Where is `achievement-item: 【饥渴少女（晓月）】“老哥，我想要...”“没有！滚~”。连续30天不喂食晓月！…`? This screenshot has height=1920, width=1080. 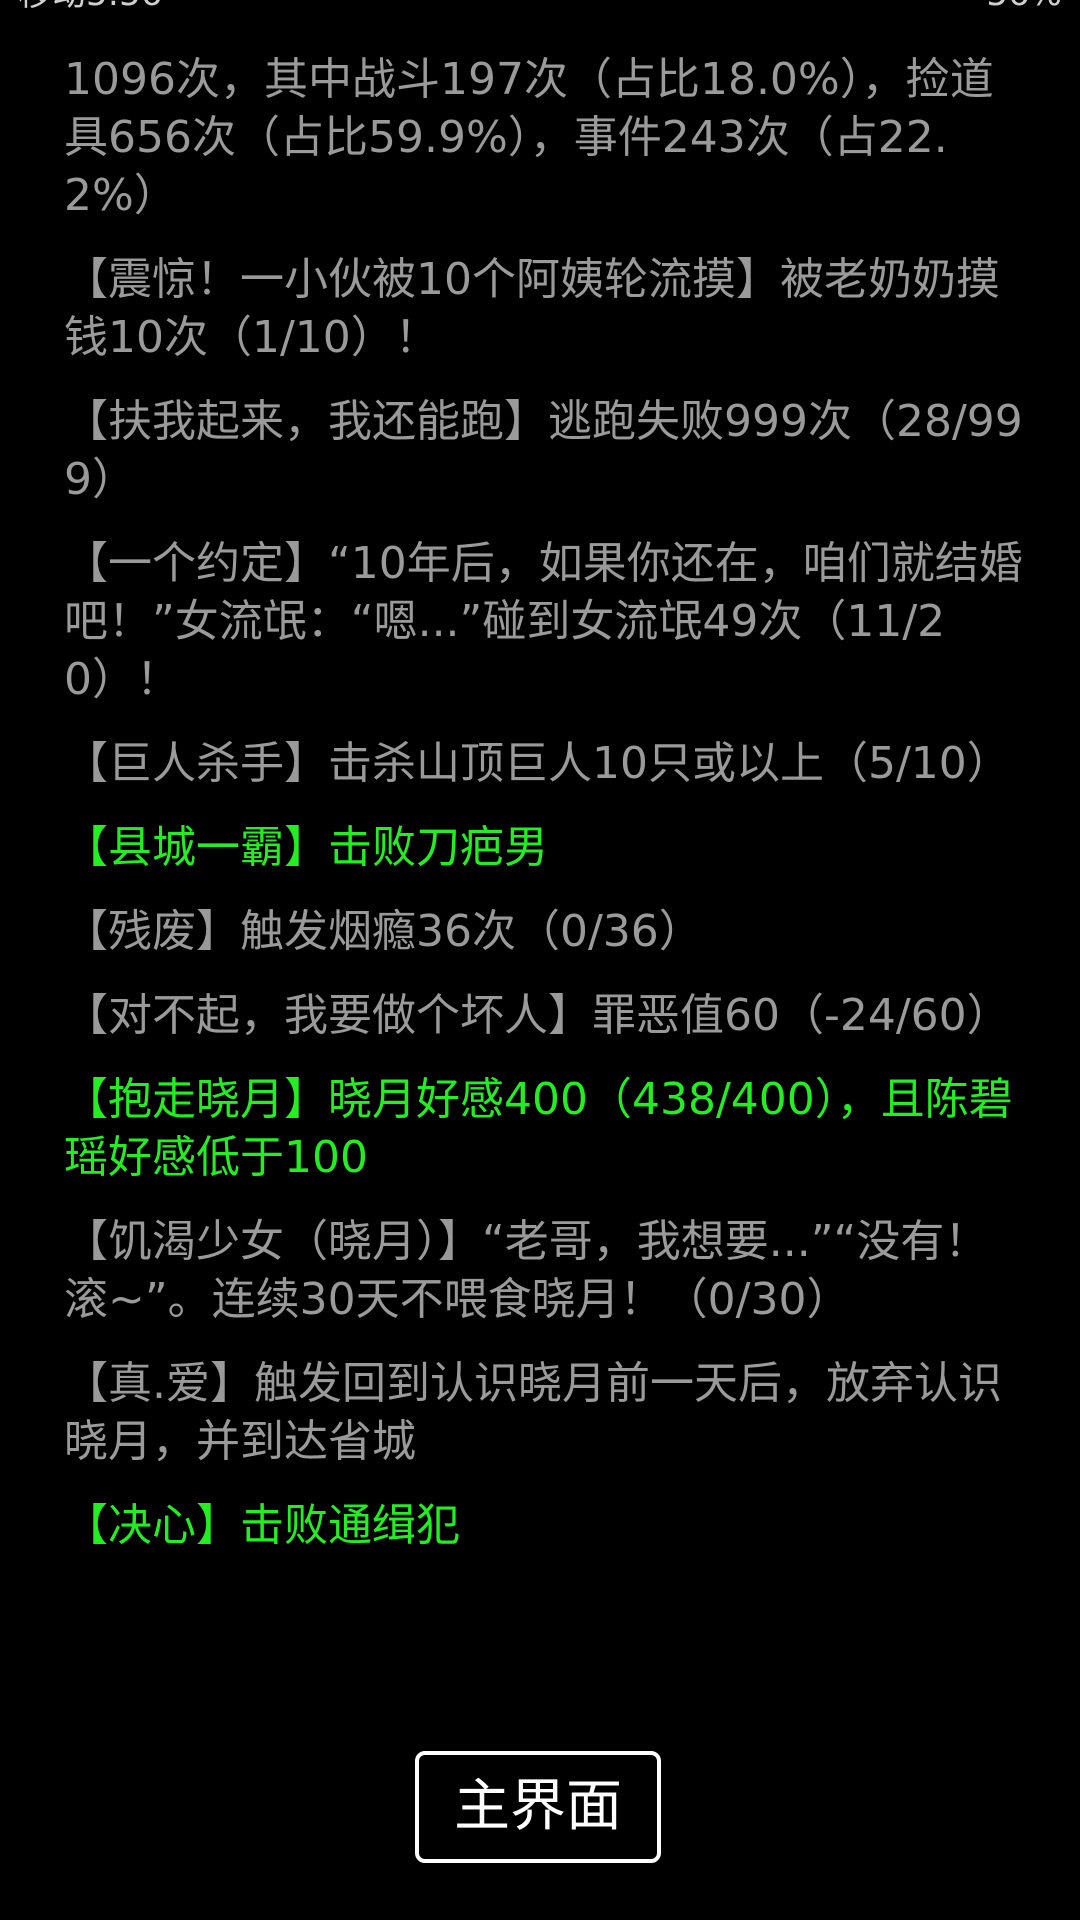 achievement-item: 【饥渴少女（晓月）】“老哥，我想要...”“没有！滚~”。连续30天不喂食晓月！… is located at coordinates (526, 1270).